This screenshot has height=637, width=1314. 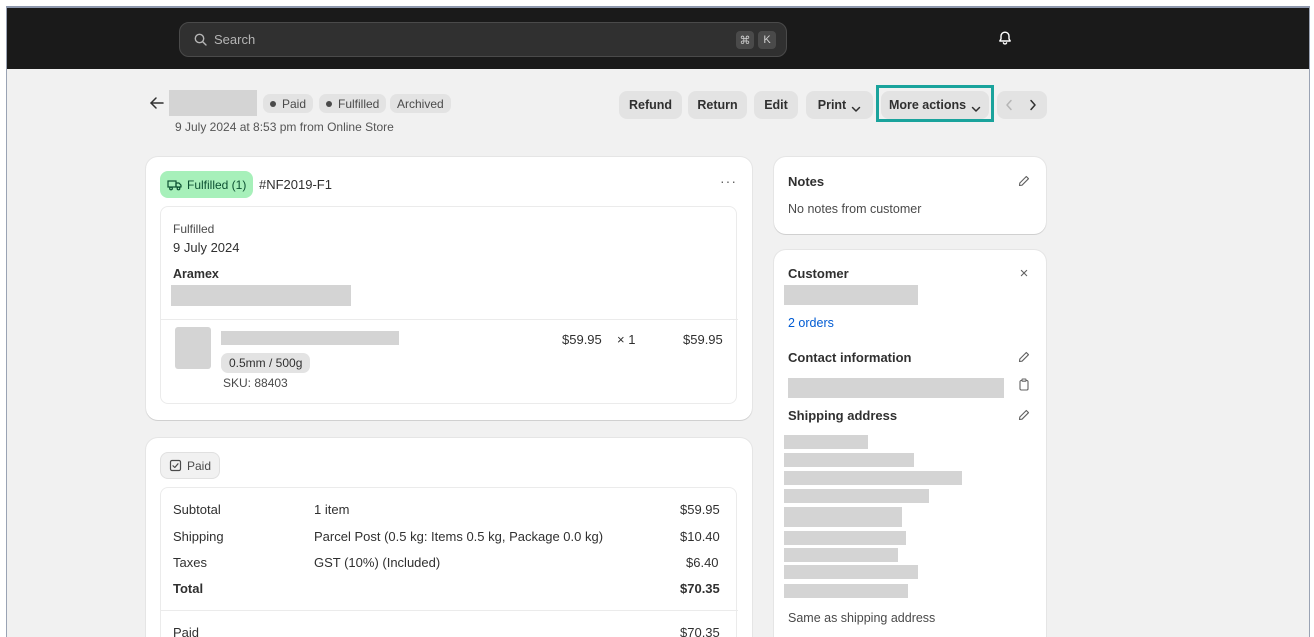 I want to click on fulfillment-date: 9 July 2024, so click(x=206, y=247).